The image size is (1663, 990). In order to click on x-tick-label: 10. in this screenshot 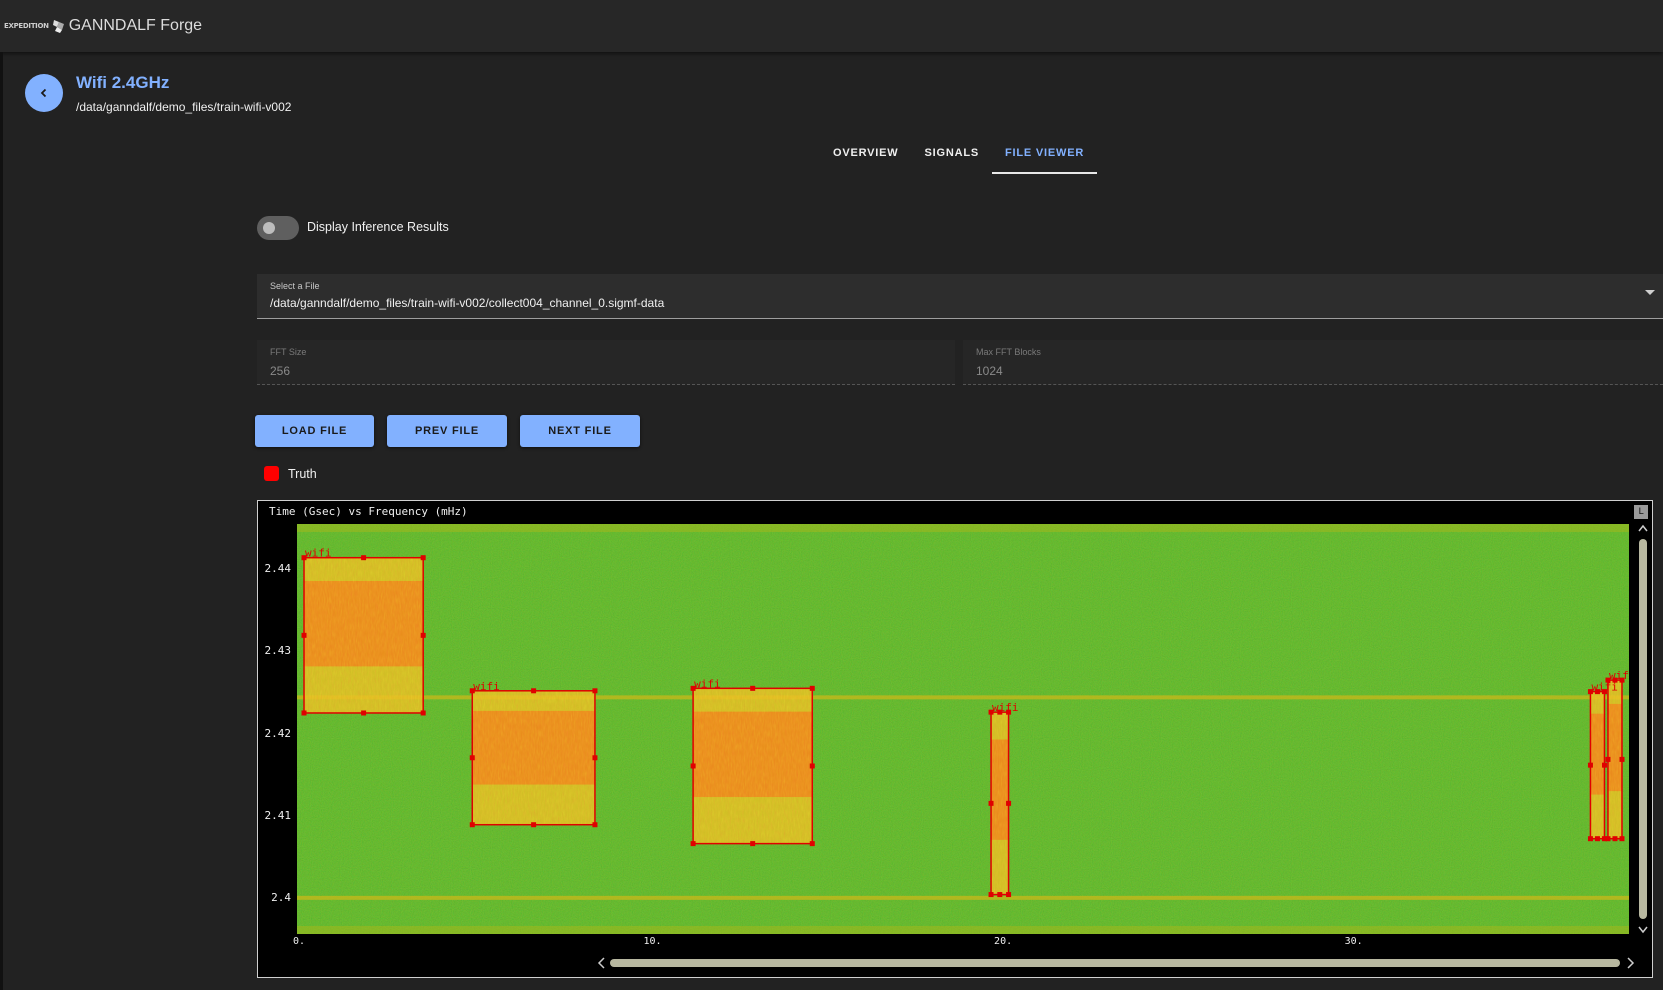, I will do `click(652, 941)`.